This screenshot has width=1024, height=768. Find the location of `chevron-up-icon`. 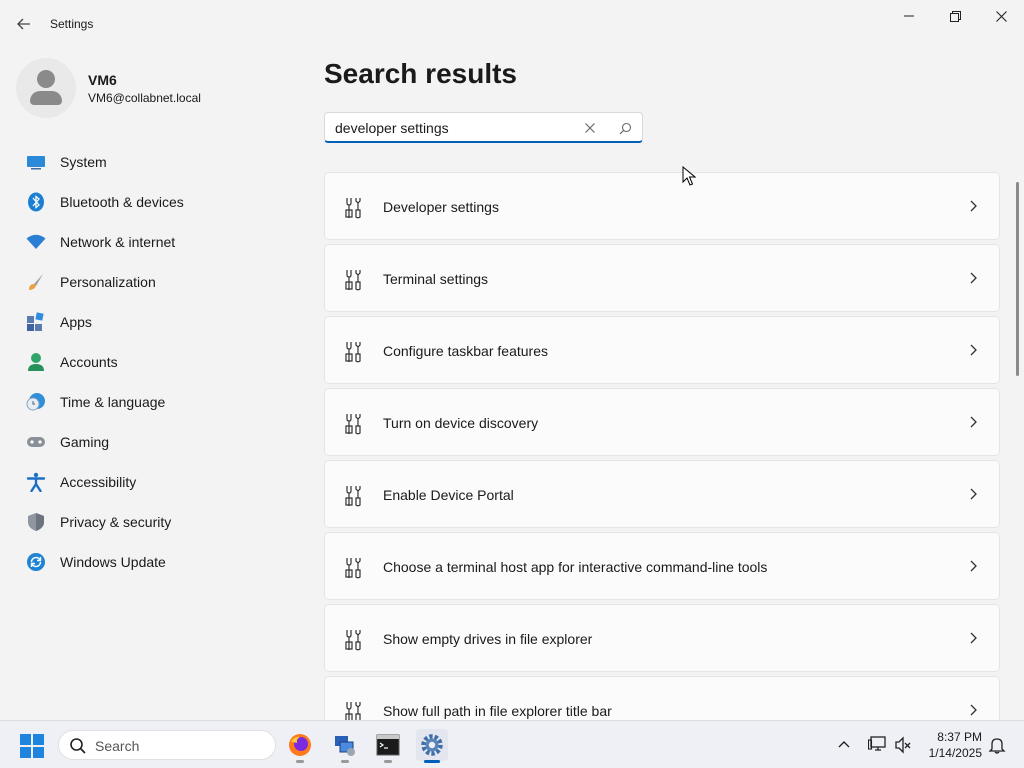

chevron-up-icon is located at coordinates (844, 745).